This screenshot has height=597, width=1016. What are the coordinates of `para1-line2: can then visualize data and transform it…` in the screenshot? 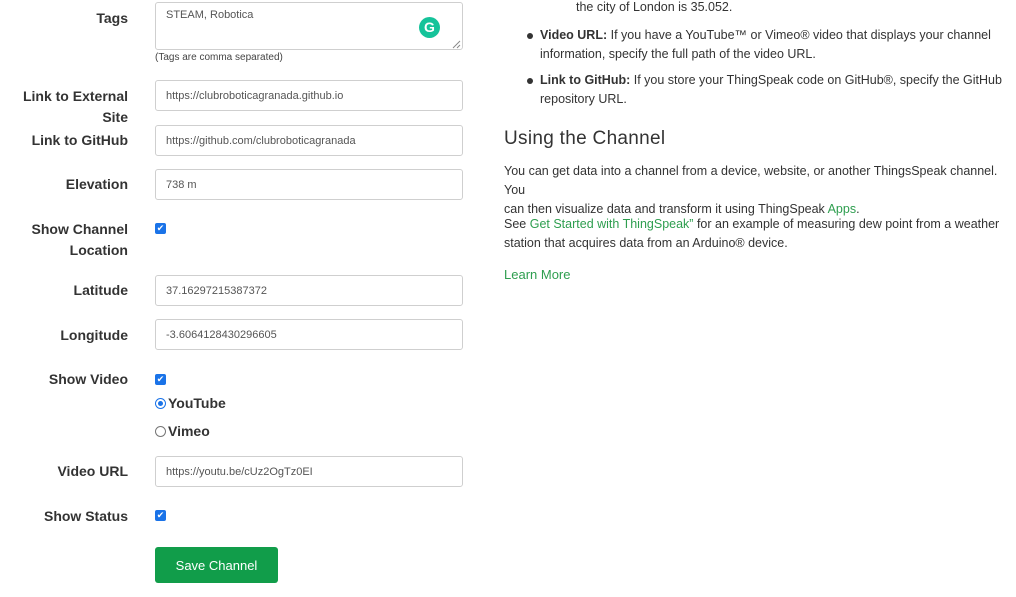 It's located at (666, 209).